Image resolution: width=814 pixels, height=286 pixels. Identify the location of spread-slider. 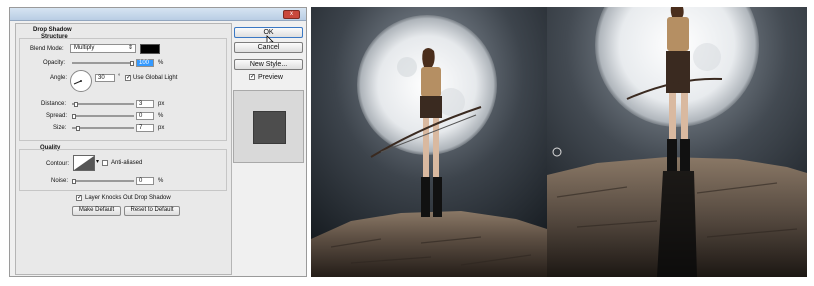
(103, 116).